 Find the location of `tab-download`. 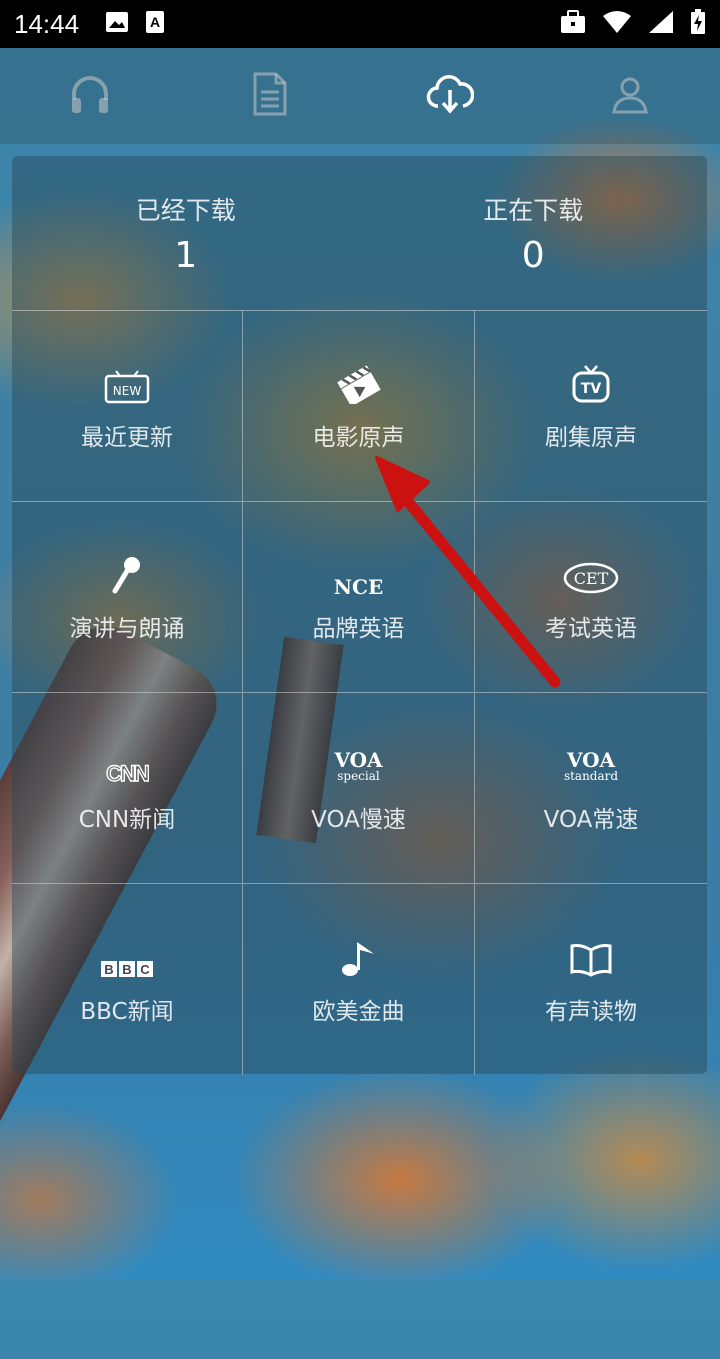

tab-download is located at coordinates (450, 96).